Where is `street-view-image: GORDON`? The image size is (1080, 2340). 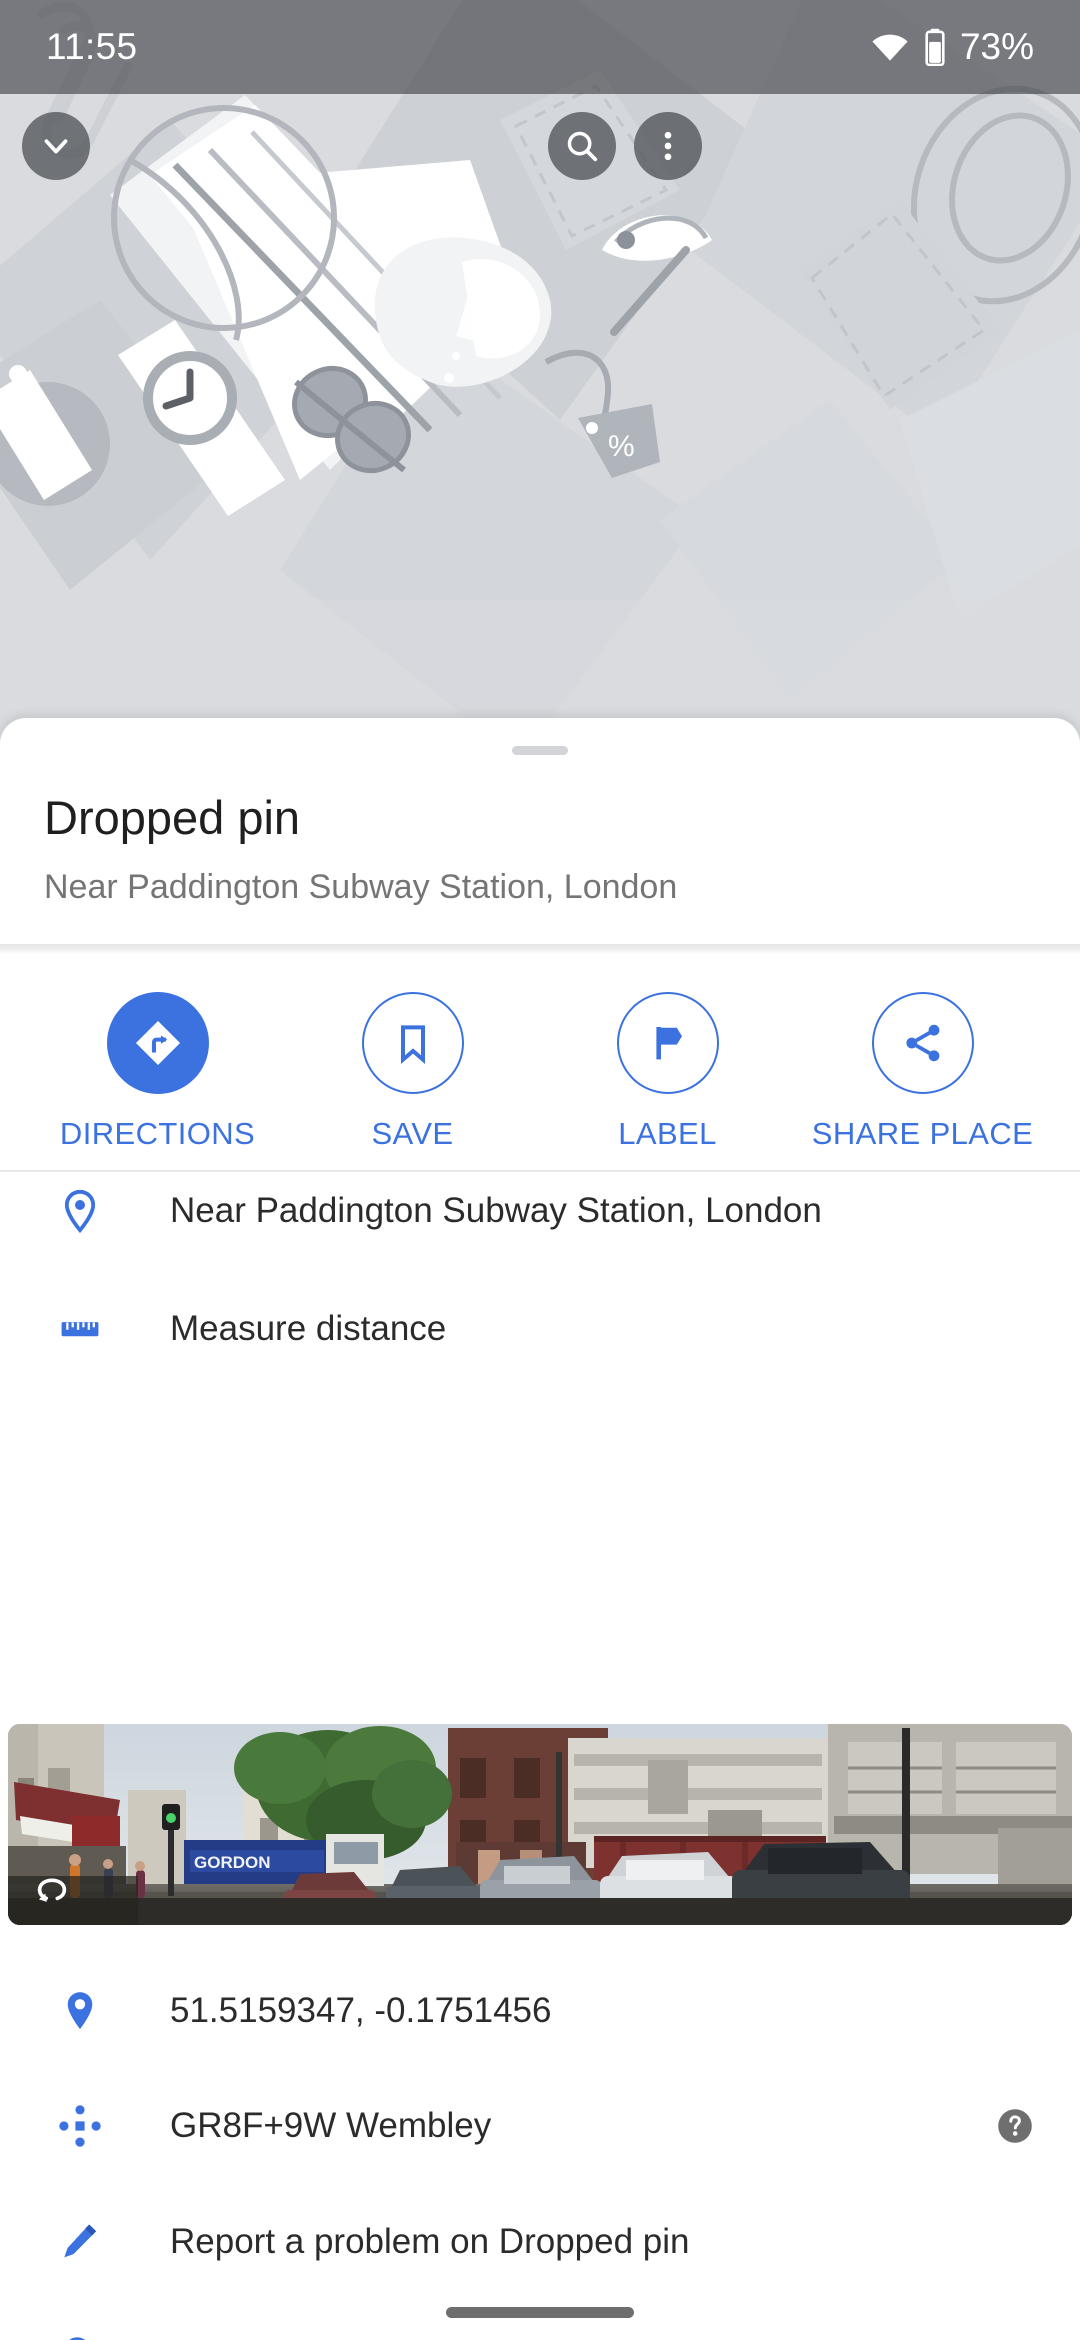 street-view-image: GORDON is located at coordinates (540, 1824).